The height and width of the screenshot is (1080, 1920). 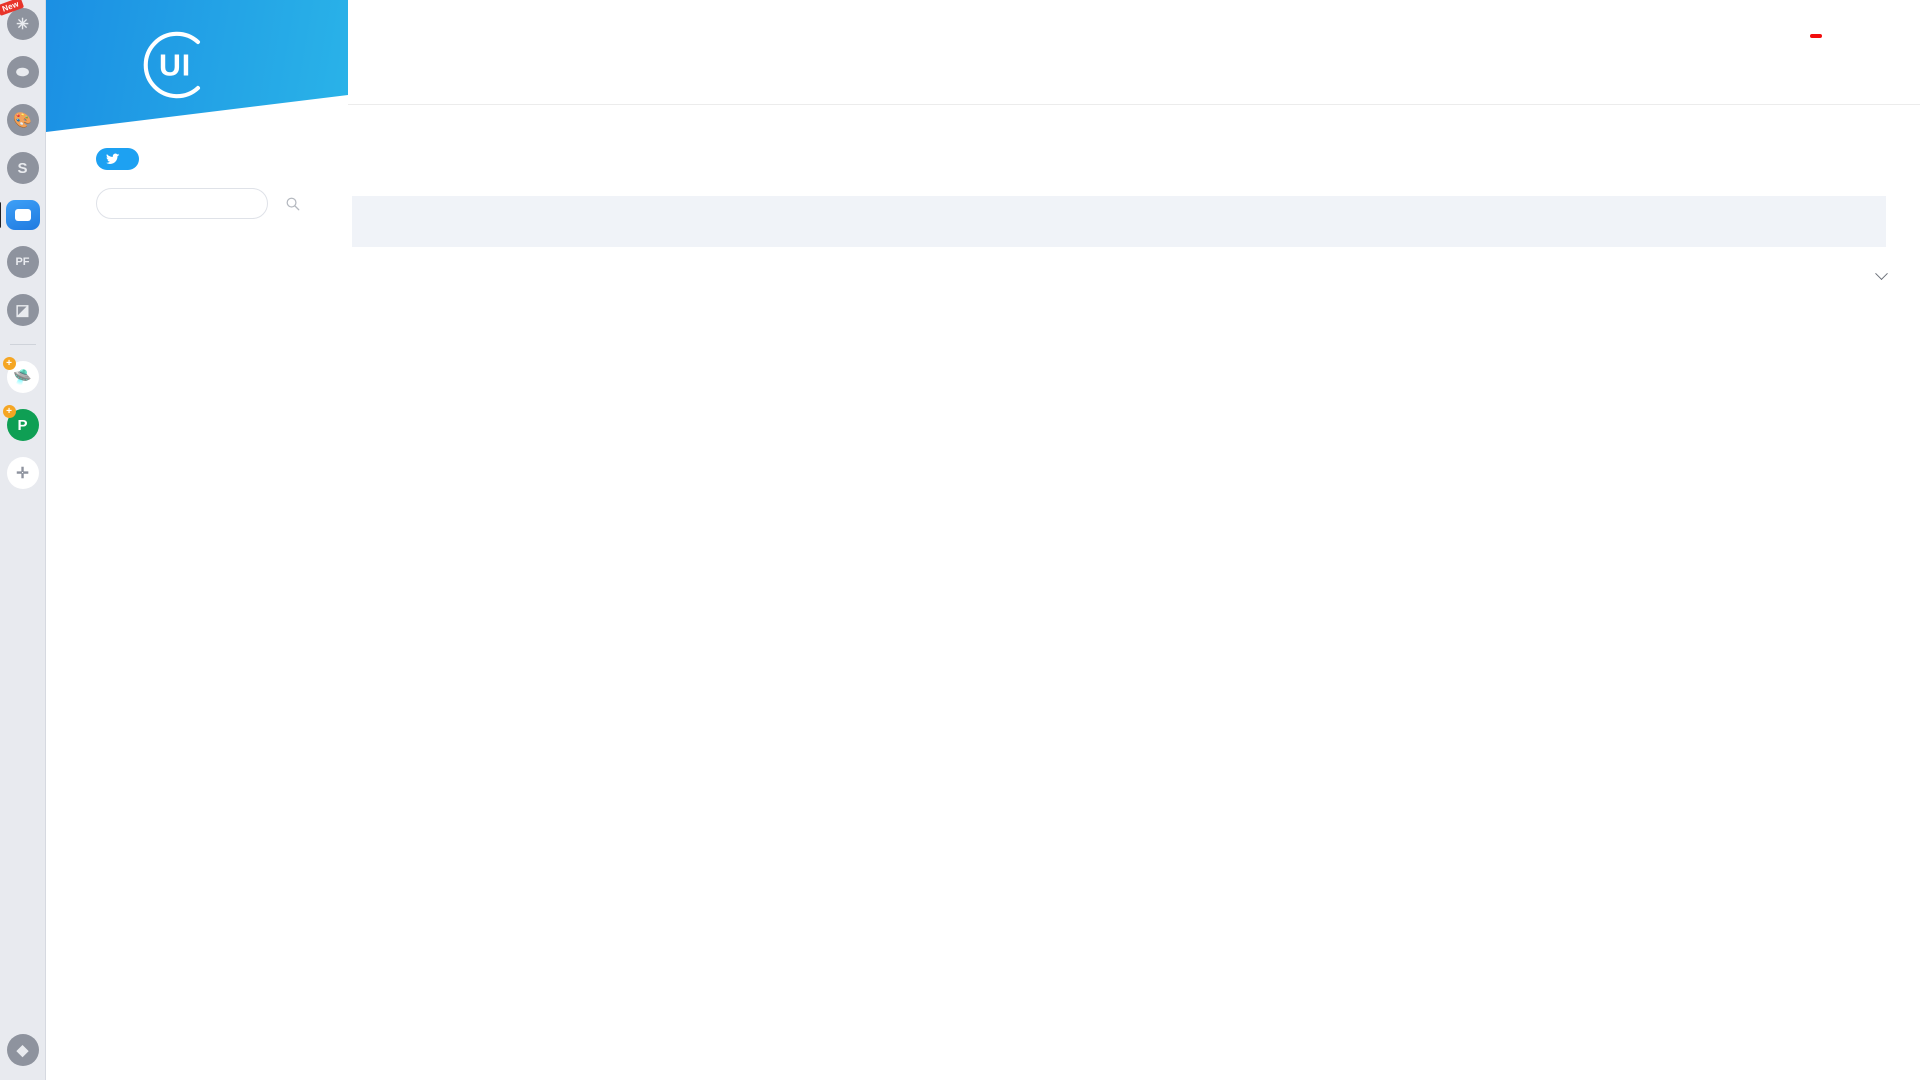 What do you see at coordinates (22, 310) in the screenshot?
I see `wedge-extension-icon: ◪` at bounding box center [22, 310].